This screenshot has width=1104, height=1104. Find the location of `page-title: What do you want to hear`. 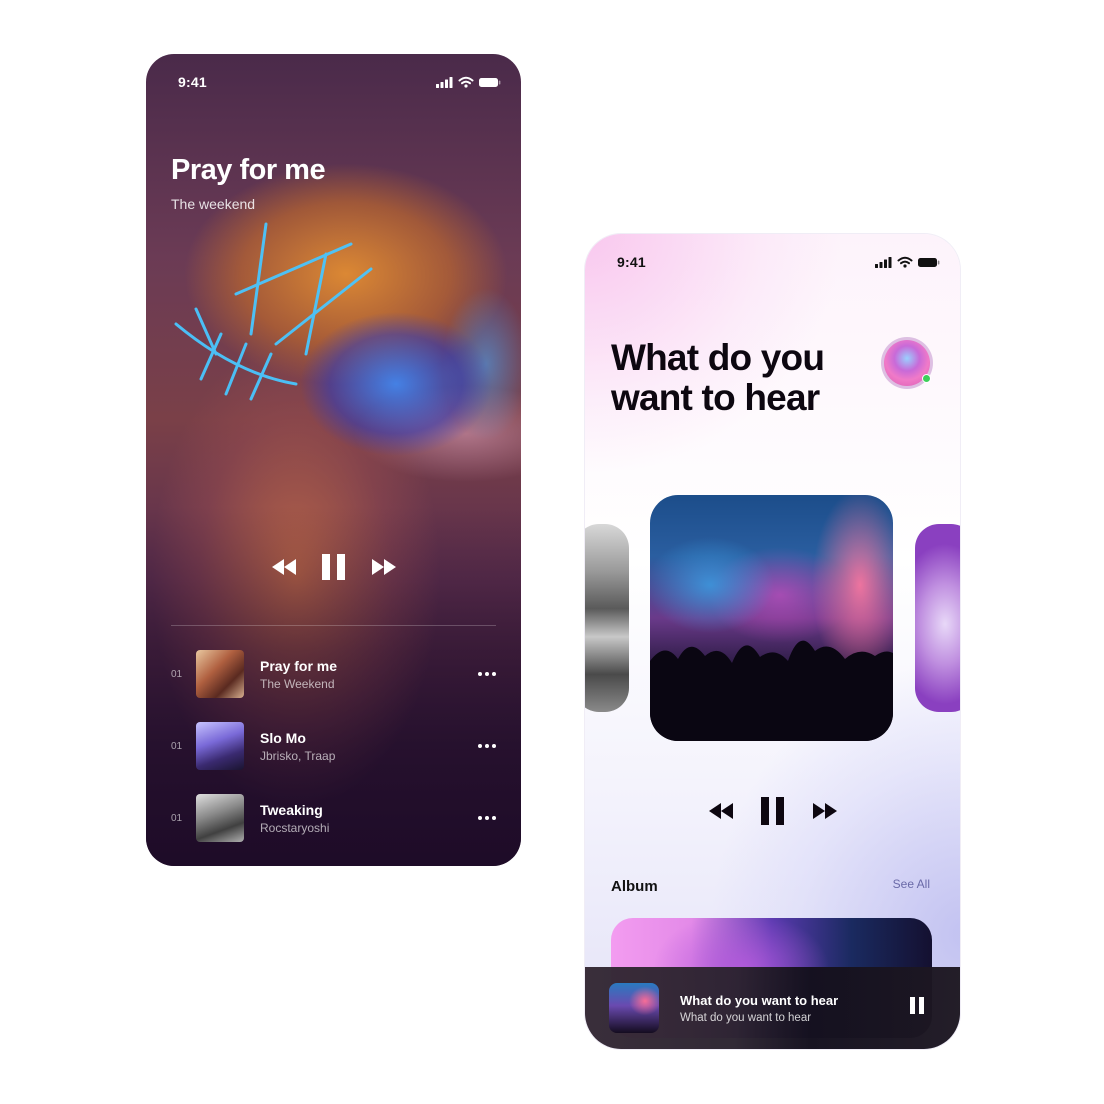

page-title: What do you want to hear is located at coordinates (718, 377).